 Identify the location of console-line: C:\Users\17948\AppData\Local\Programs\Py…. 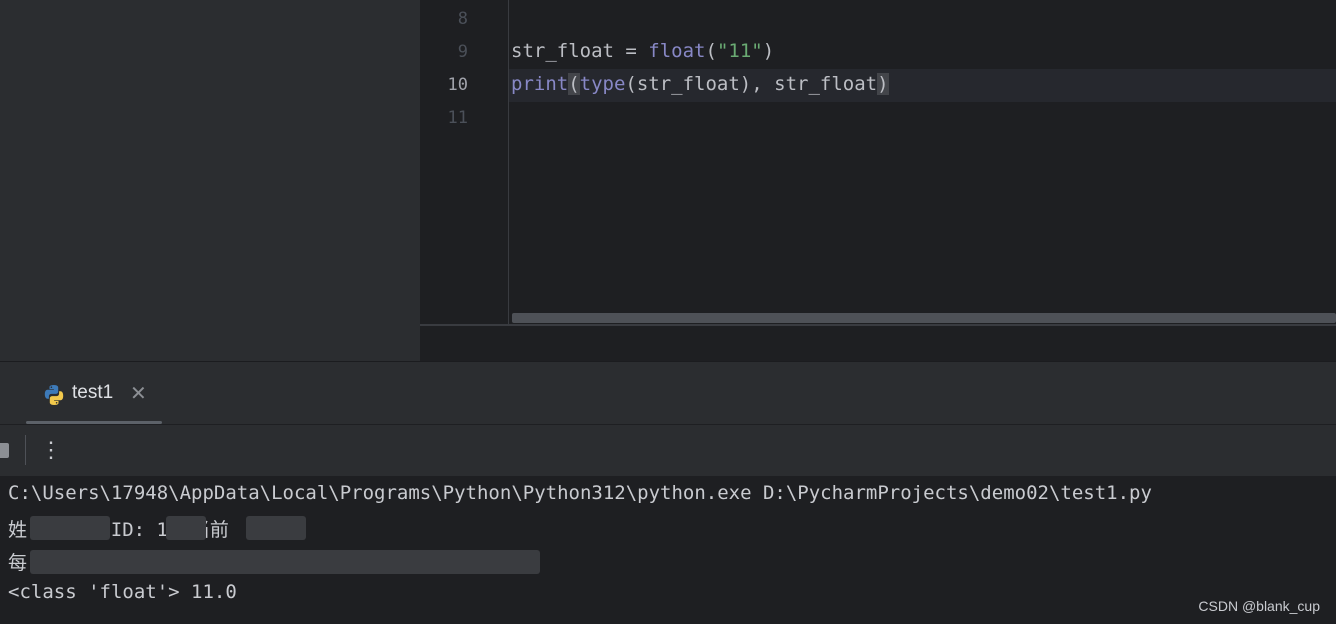
(580, 493).